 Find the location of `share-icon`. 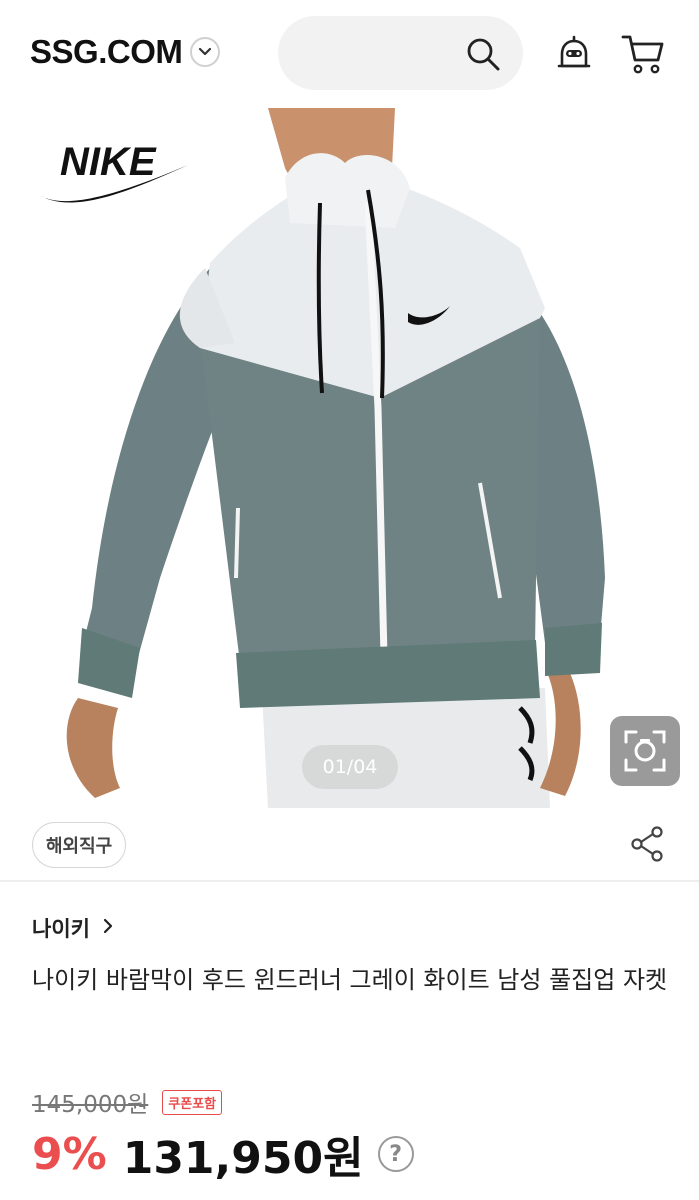

share-icon is located at coordinates (648, 846).